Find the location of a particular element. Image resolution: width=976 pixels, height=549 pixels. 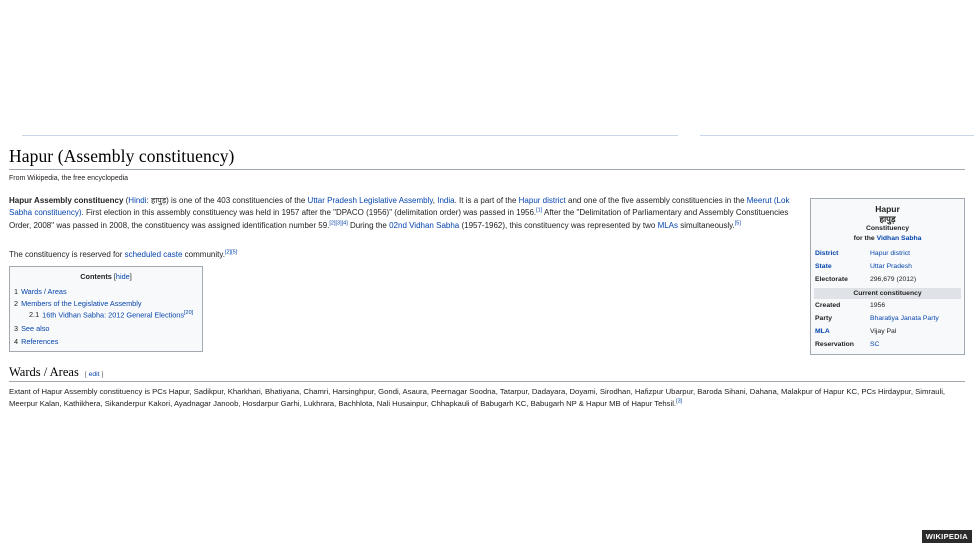

toc-item: 2 Members of the Legislative Assembly is located at coordinates (78, 303).